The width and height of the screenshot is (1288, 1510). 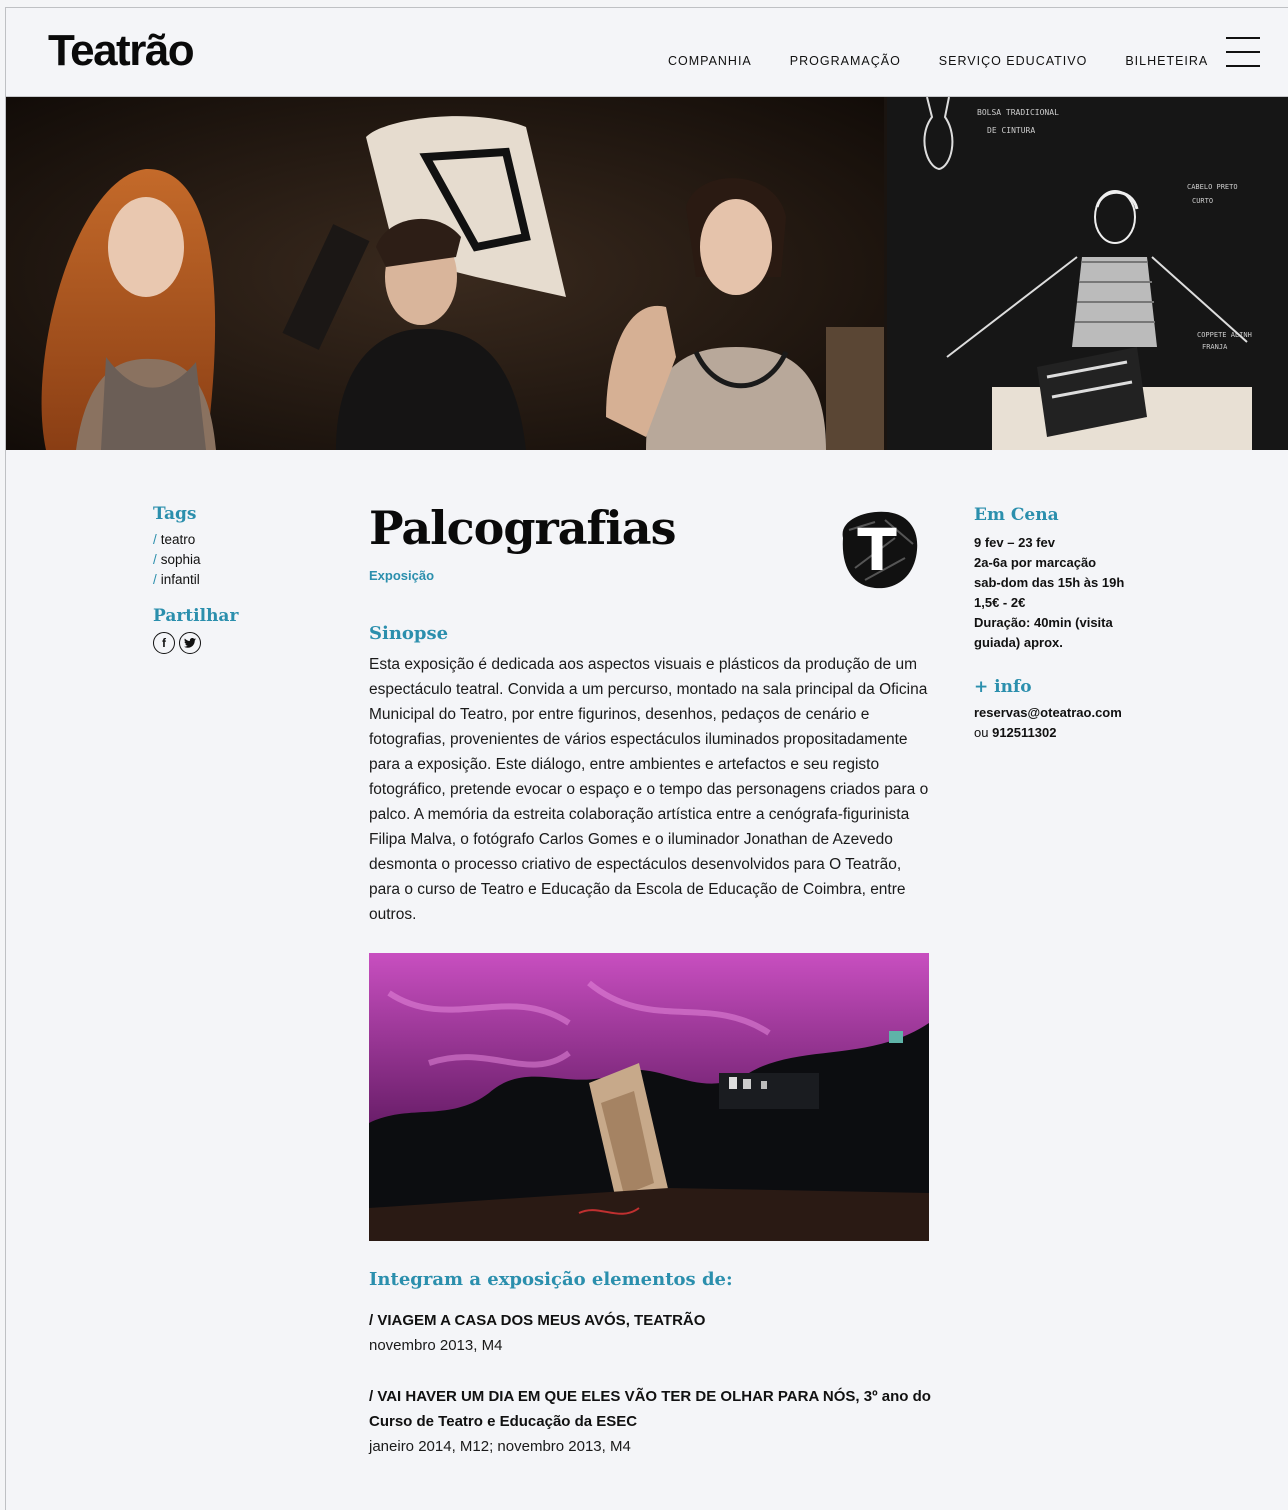 I want to click on contact-email: reservas@oteatrao.com, so click(x=1064, y=713).